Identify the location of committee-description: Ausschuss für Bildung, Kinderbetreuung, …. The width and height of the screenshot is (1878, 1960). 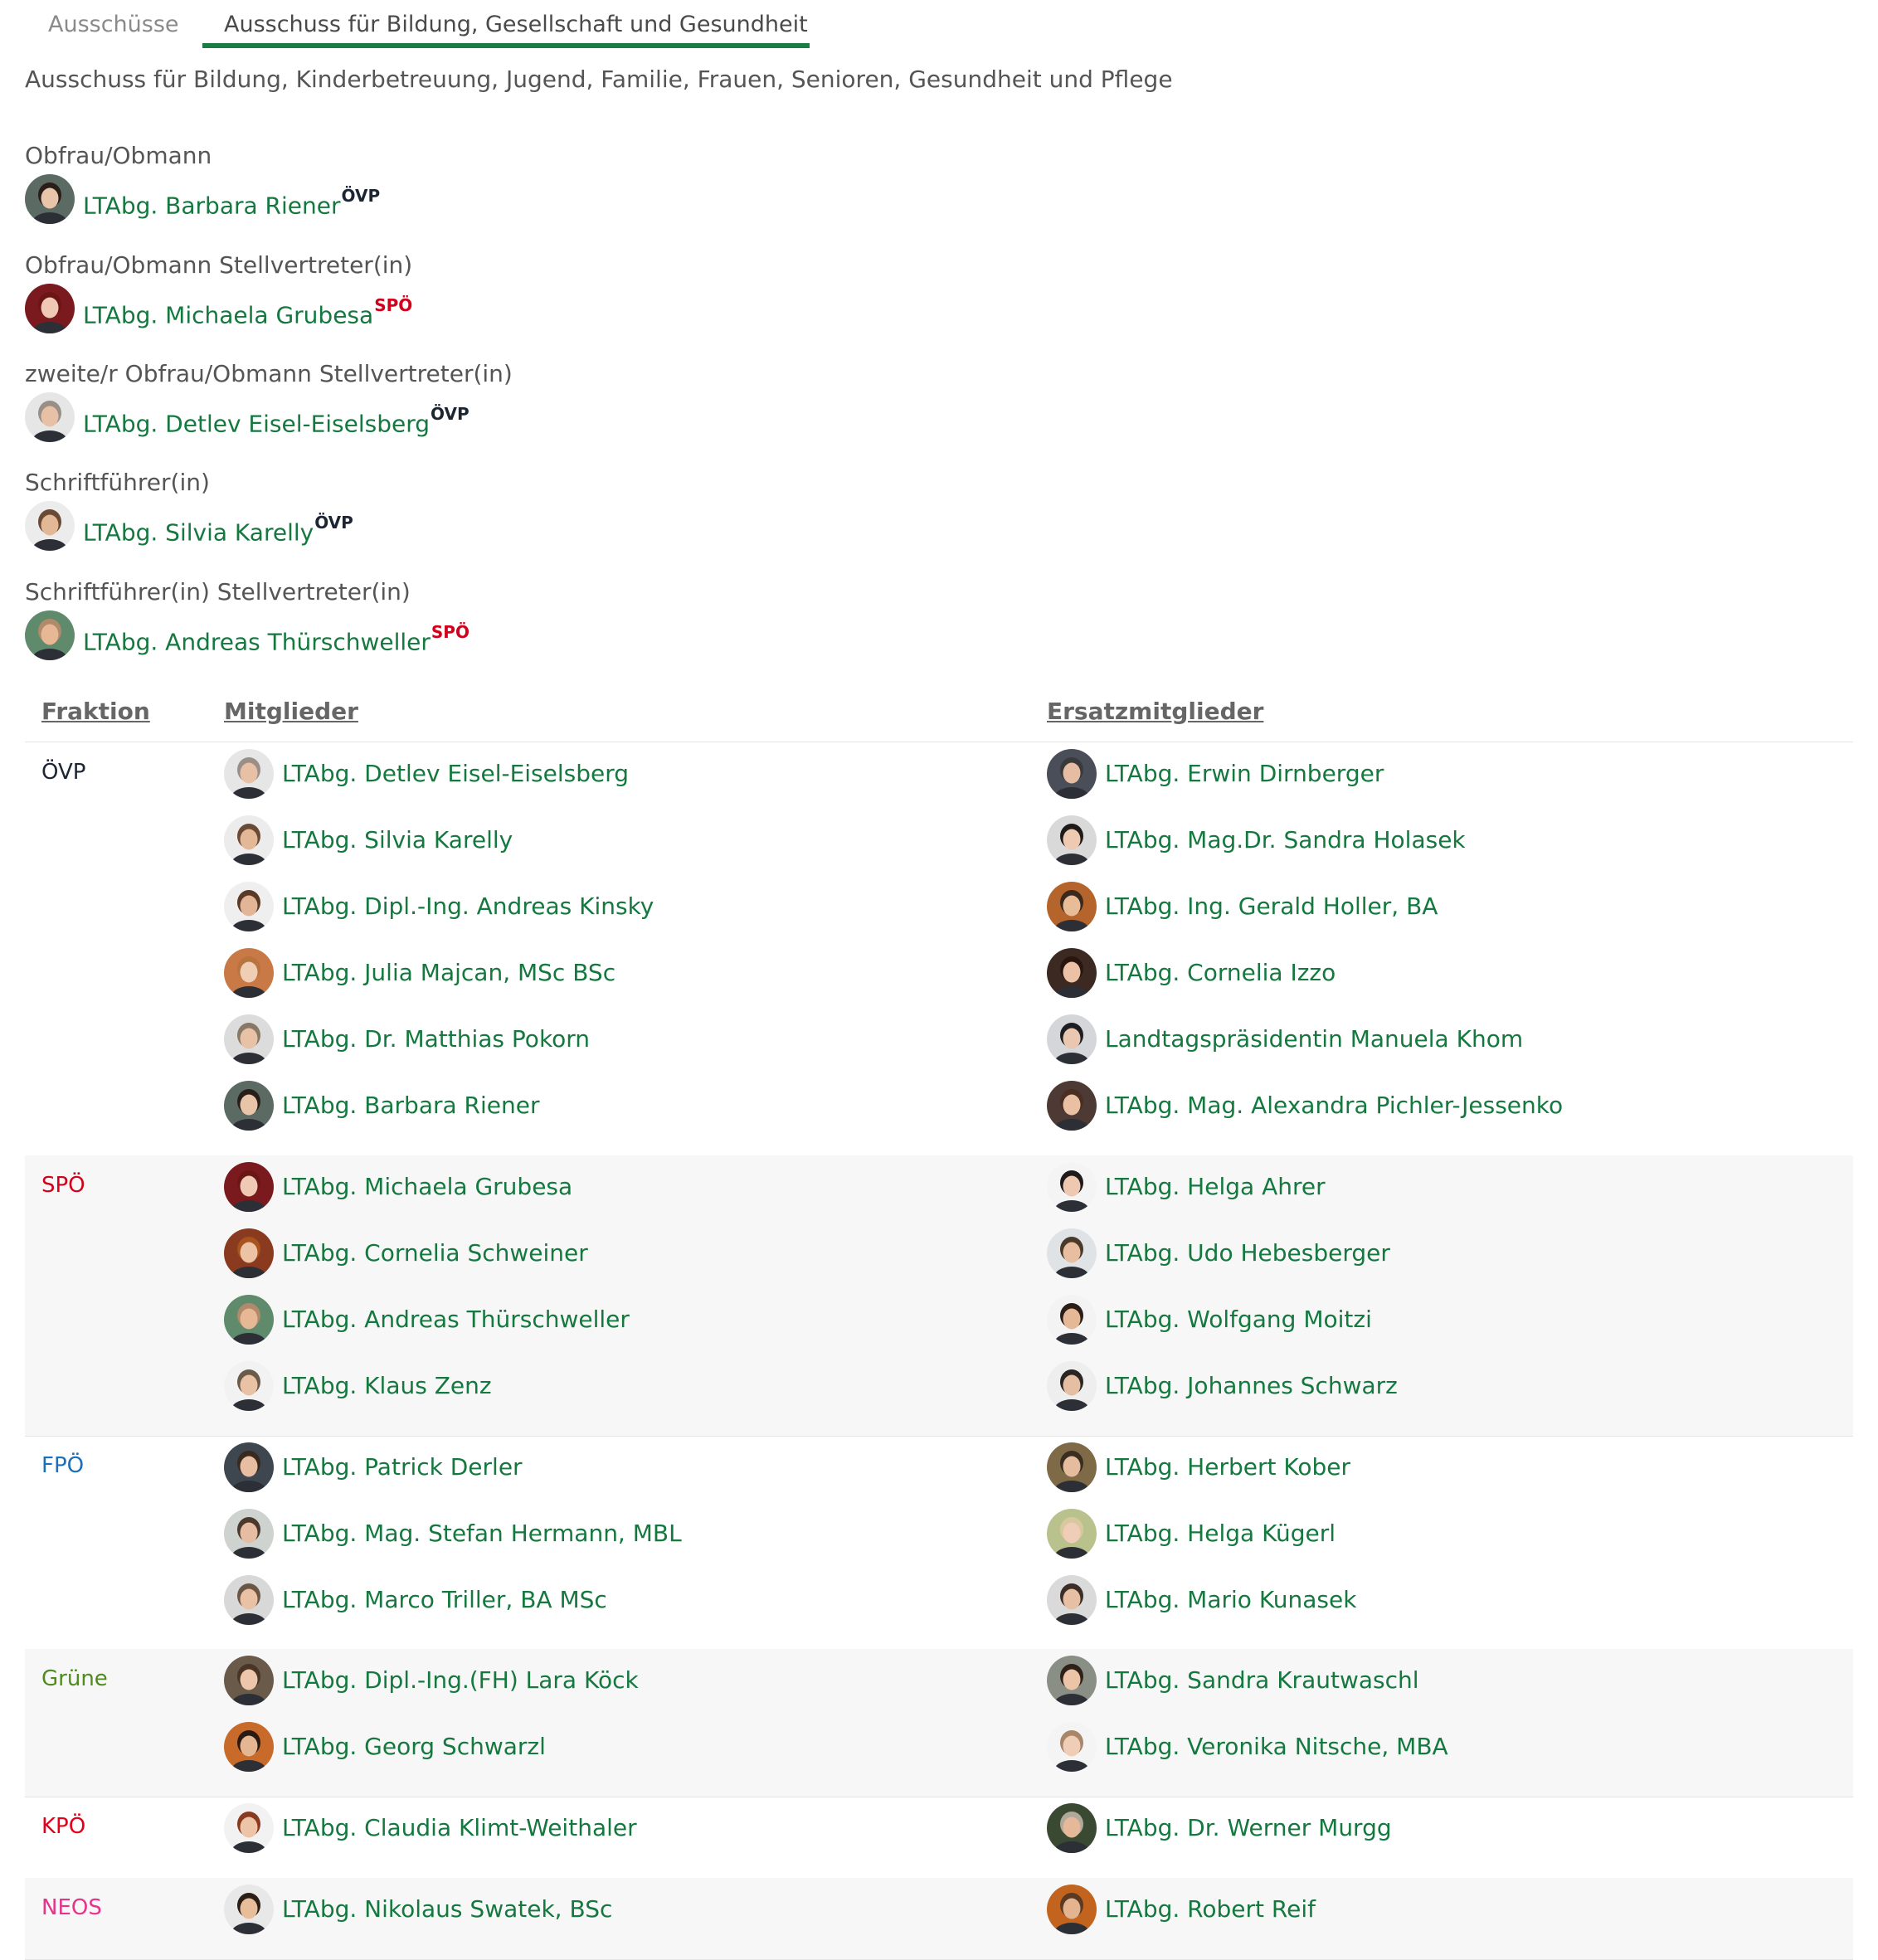
(599, 79).